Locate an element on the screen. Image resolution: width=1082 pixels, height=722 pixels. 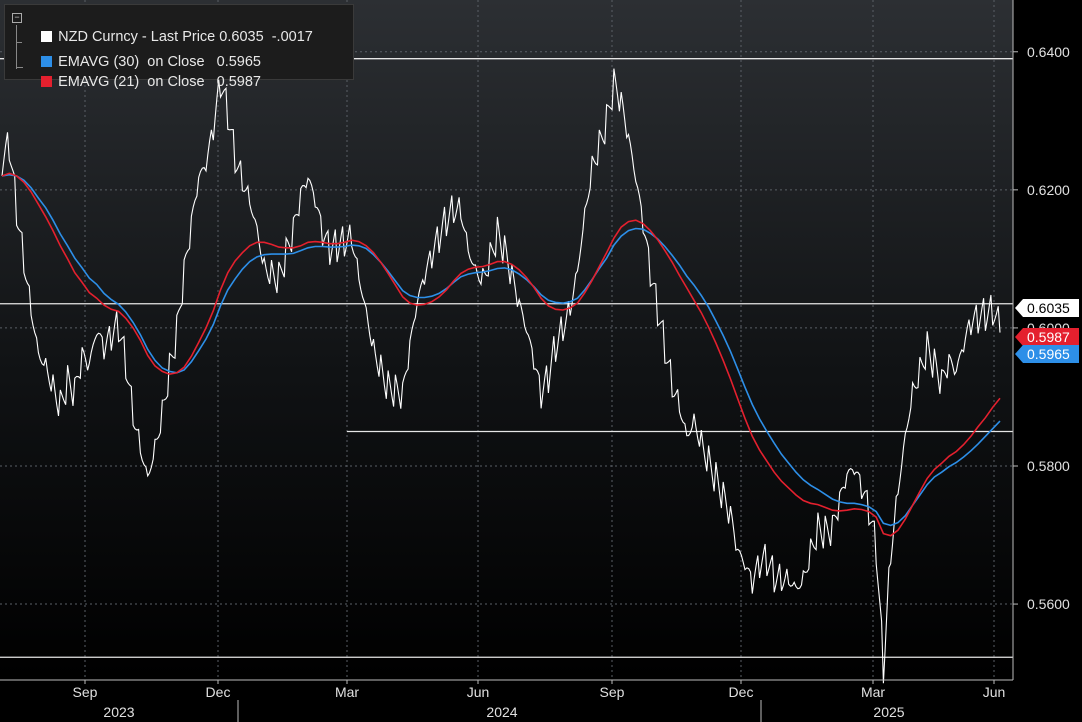
last-value-tag-text: 0.5987 is located at coordinates (1048, 337).